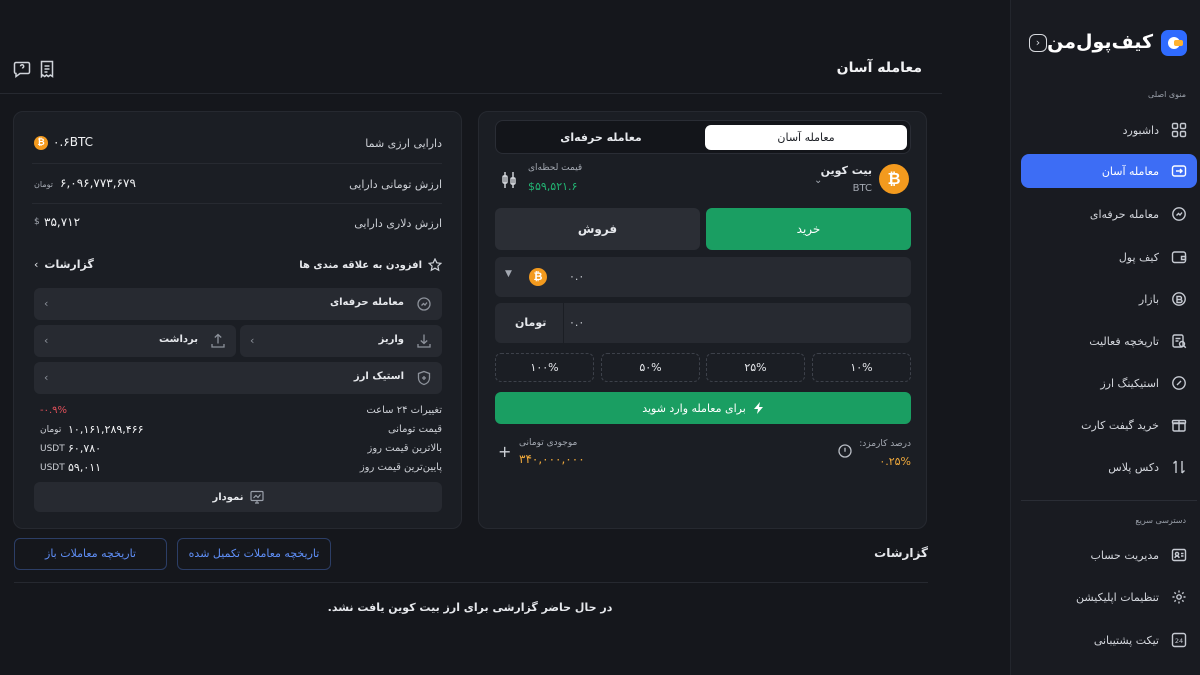  I want to click on pro-trade-action-label: معامله حرفه‌ای, so click(366, 302).